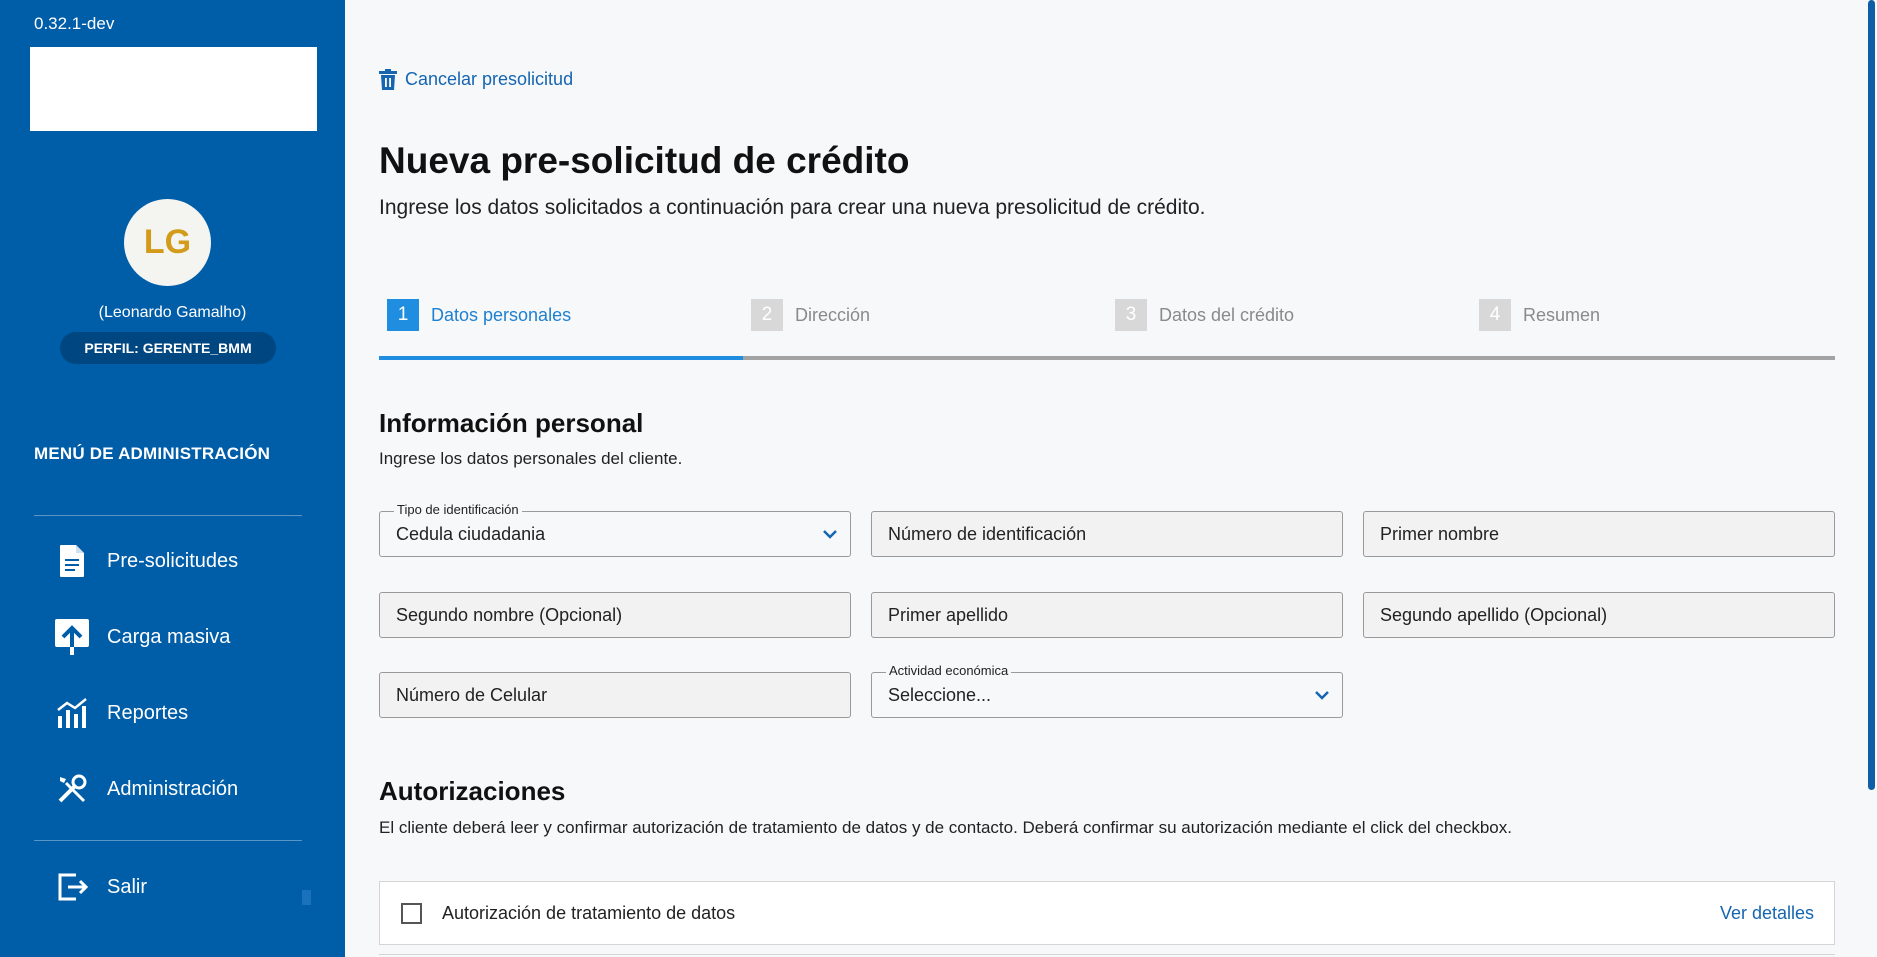 This screenshot has height=957, width=1877. What do you see at coordinates (1227, 314) in the screenshot?
I see `step-label: Datos del crédito` at bounding box center [1227, 314].